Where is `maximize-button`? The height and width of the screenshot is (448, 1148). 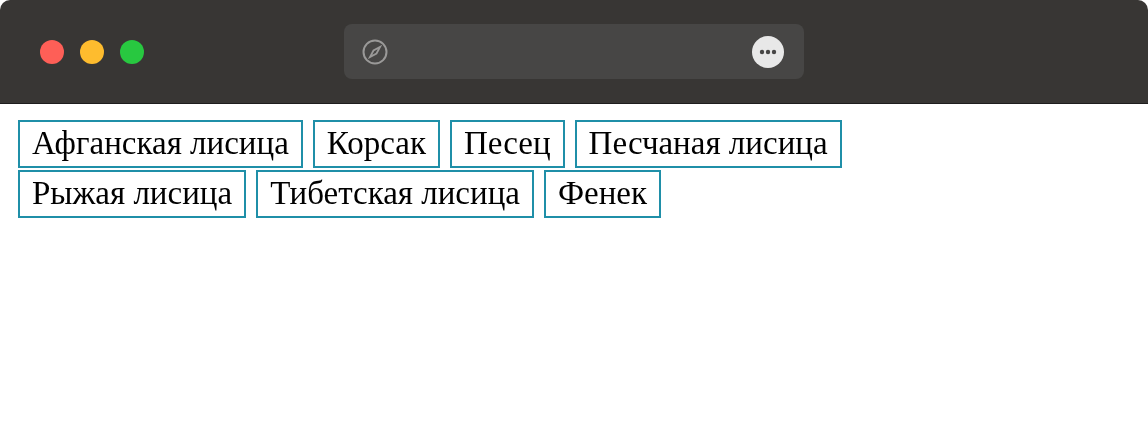
maximize-button is located at coordinates (132, 51).